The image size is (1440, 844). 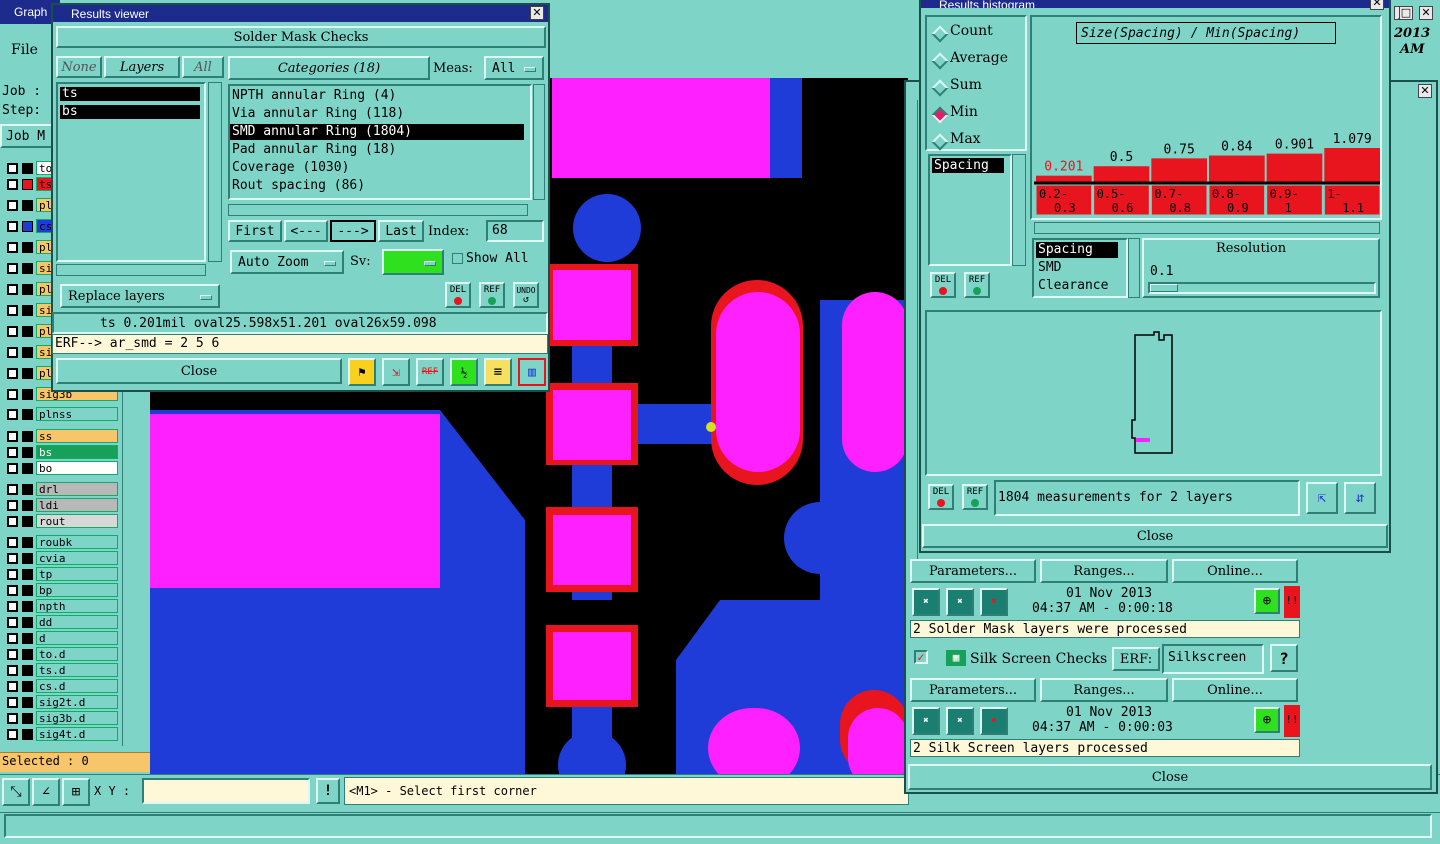 What do you see at coordinates (1080, 268) in the screenshot?
I see `spacing-list-right: Spacing SMD Clearance` at bounding box center [1080, 268].